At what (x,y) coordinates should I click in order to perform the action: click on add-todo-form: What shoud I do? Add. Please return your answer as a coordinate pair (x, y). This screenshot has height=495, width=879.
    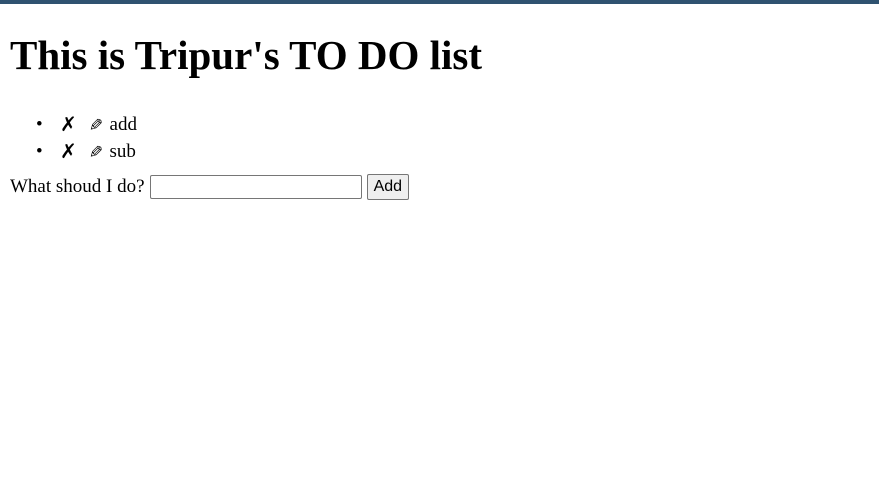
    Looking at the image, I should click on (444, 187).